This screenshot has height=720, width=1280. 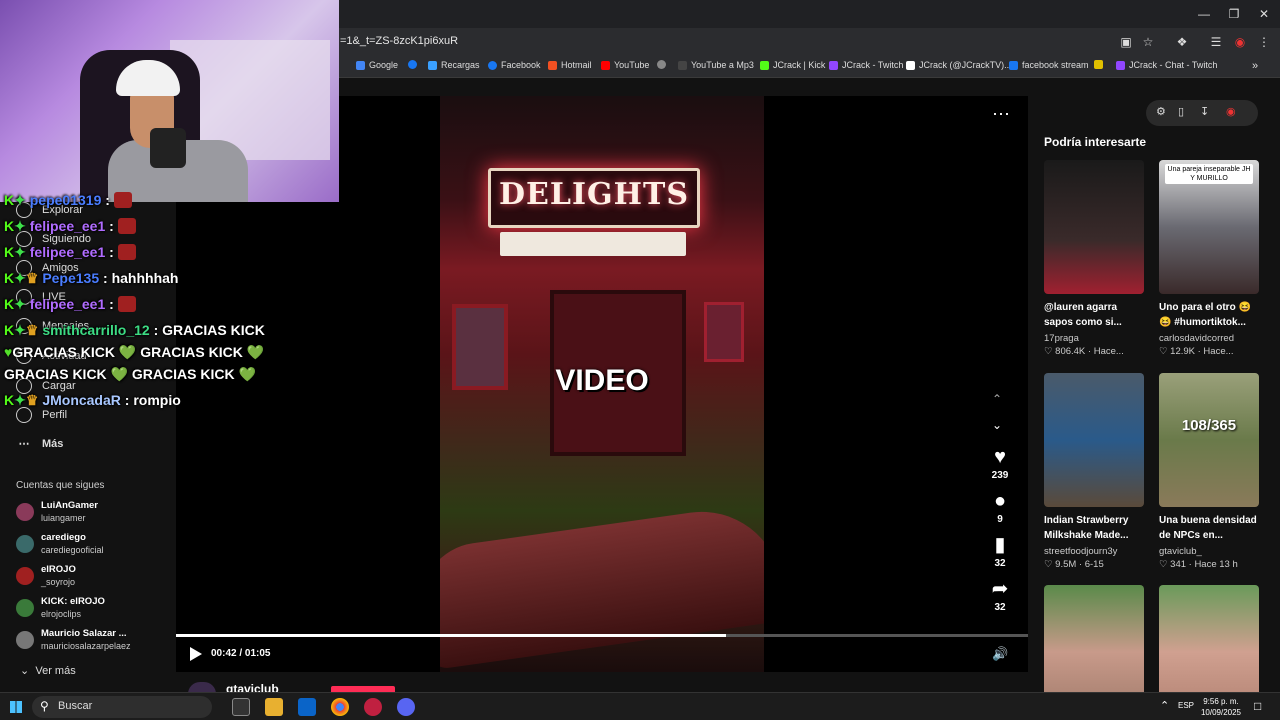 I want to click on bookmark-facebook-icon-only, so click(x=412, y=64).